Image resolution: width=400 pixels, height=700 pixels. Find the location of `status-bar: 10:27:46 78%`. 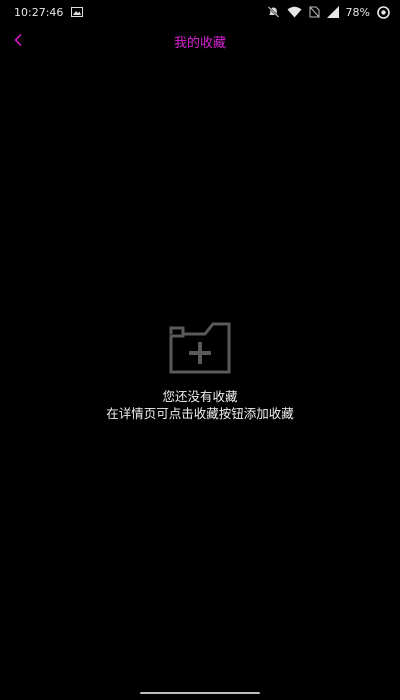

status-bar: 10:27:46 78% is located at coordinates (200, 12).